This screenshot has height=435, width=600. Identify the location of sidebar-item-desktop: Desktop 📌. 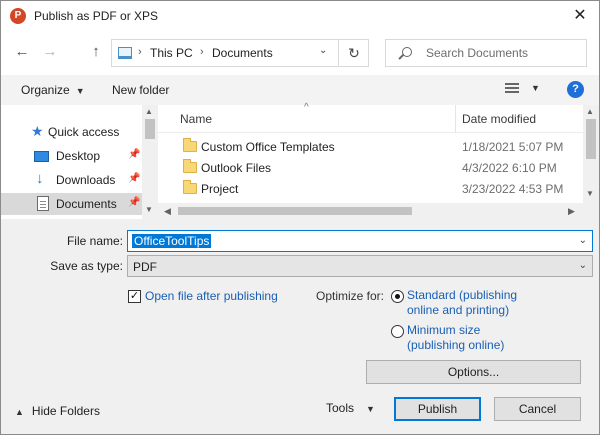
(71, 156).